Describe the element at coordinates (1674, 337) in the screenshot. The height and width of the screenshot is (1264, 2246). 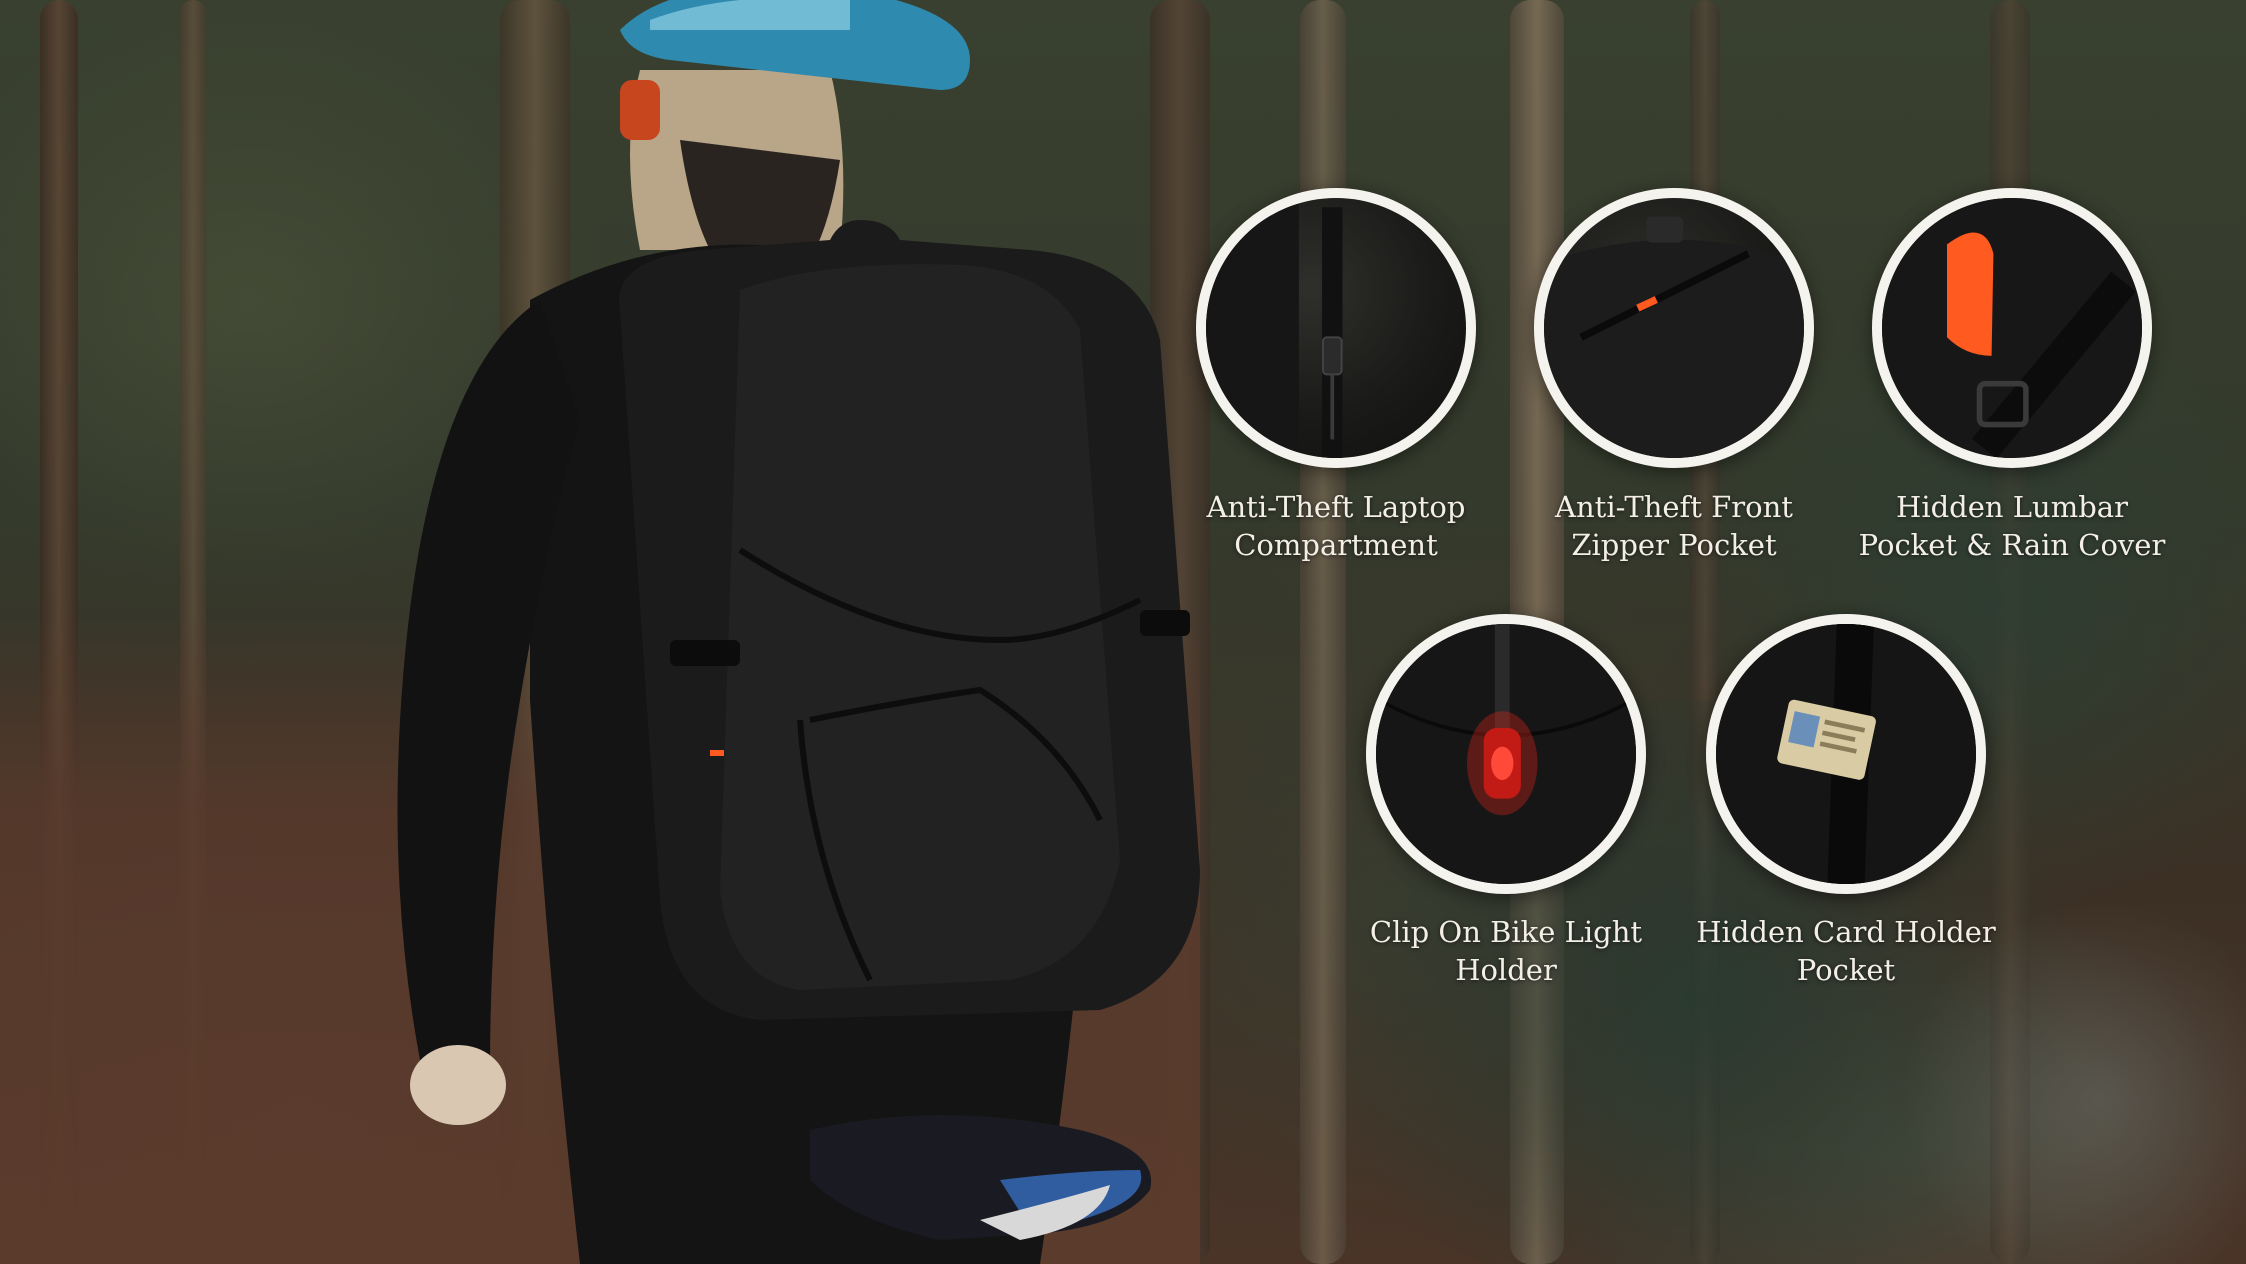
I see `zipper-pocket-icon` at that location.